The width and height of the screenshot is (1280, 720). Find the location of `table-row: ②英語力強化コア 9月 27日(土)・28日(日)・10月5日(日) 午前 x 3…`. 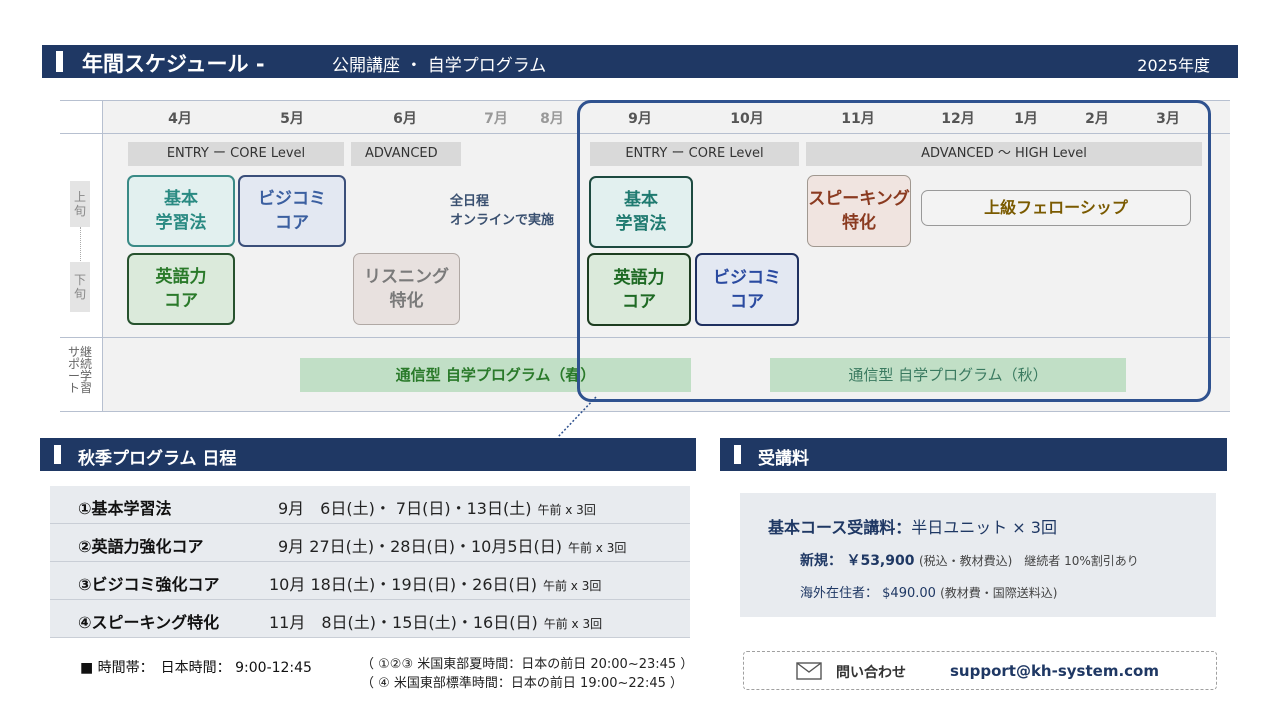

table-row: ②英語力強化コア 9月 27日(土)・28日(日)・10月5日(日) 午前 x 3… is located at coordinates (370, 543).